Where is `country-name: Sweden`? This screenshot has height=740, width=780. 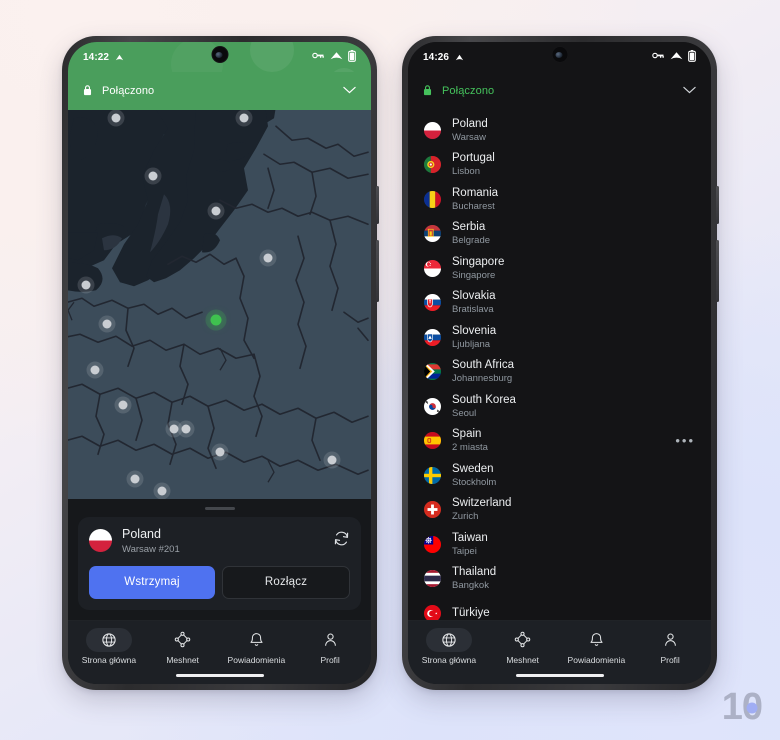
country-name: Sweden is located at coordinates (473, 468).